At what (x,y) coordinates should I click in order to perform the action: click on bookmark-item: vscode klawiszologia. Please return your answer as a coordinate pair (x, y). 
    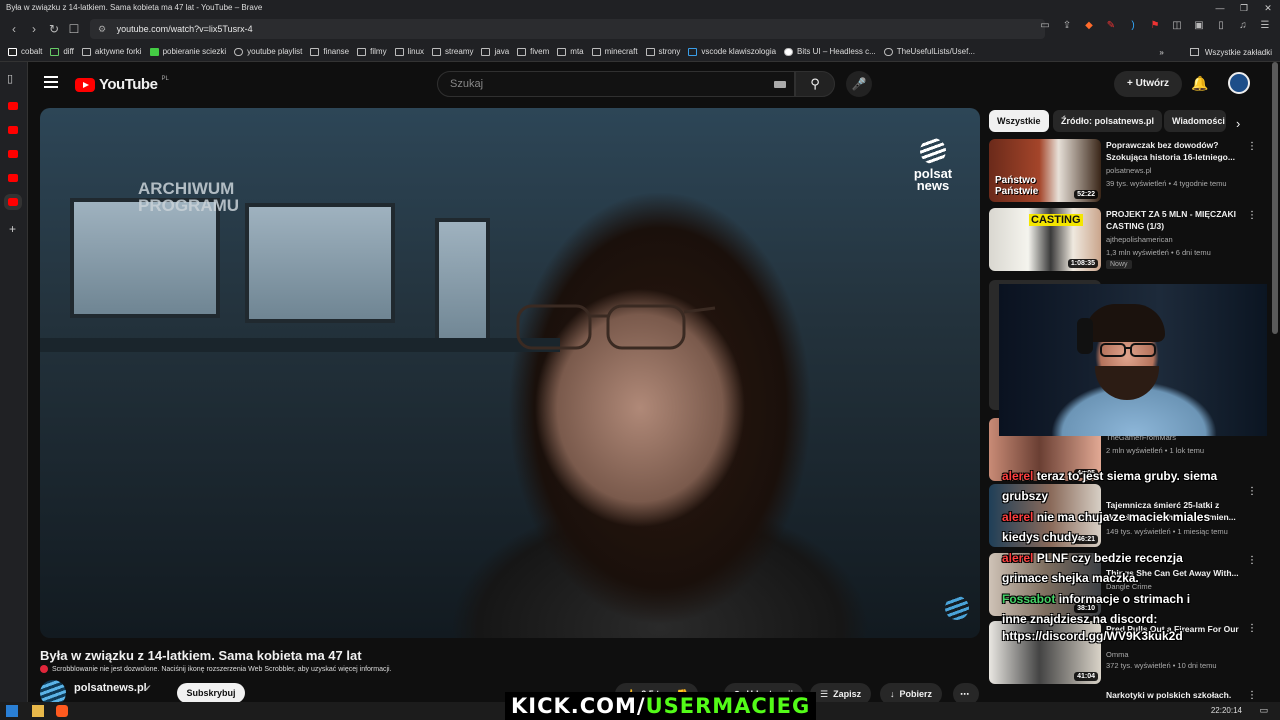
    Looking at the image, I should click on (732, 51).